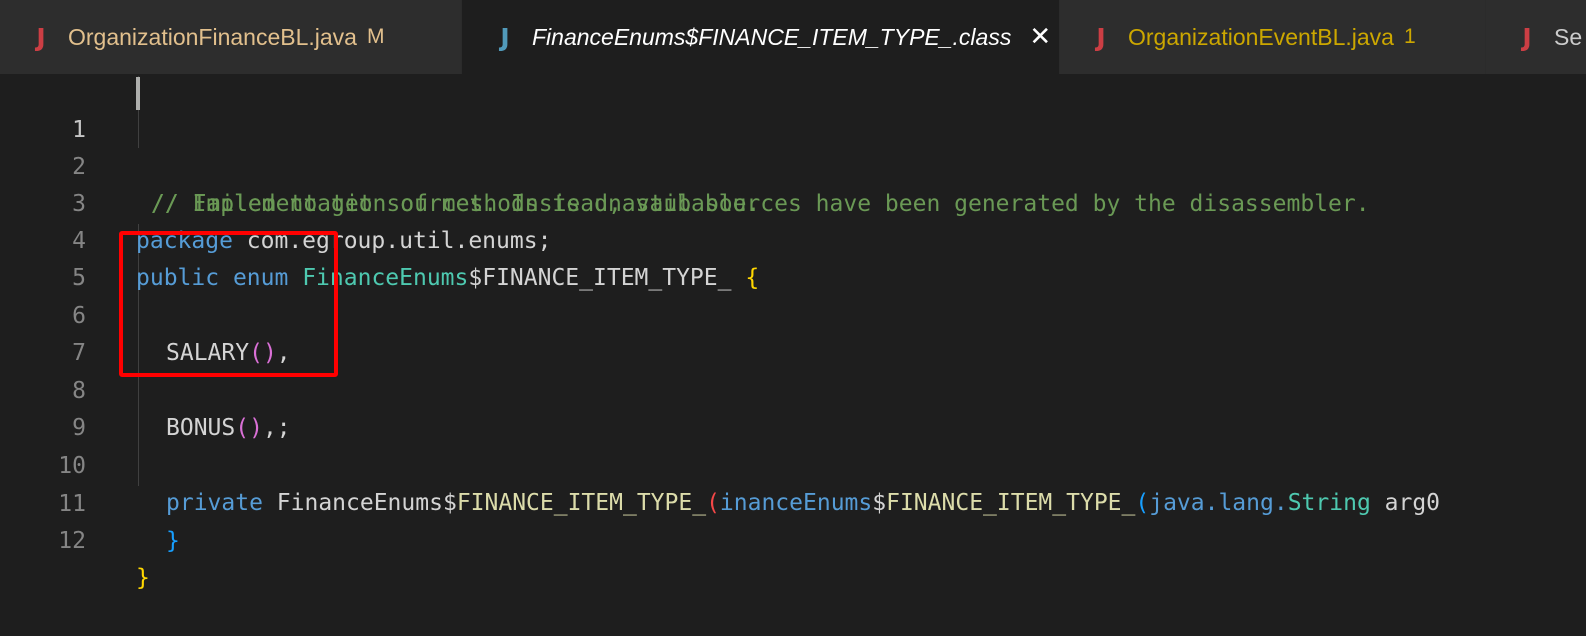 The height and width of the screenshot is (636, 1586). Describe the element at coordinates (1536, 37) in the screenshot. I see `tab-se-truncated: J Se` at that location.